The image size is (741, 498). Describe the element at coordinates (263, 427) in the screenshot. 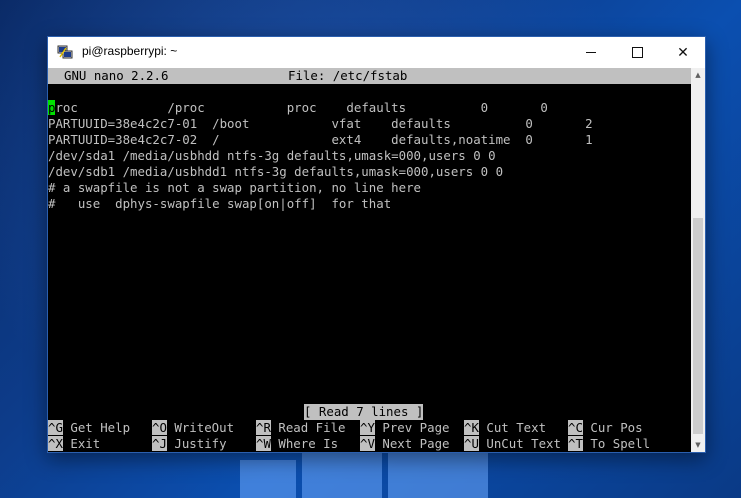

I see `shortcut-key: ^R` at that location.